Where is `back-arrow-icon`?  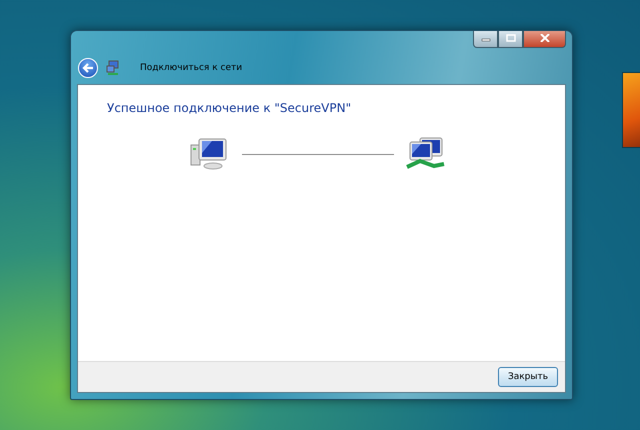
back-arrow-icon is located at coordinates (88, 67).